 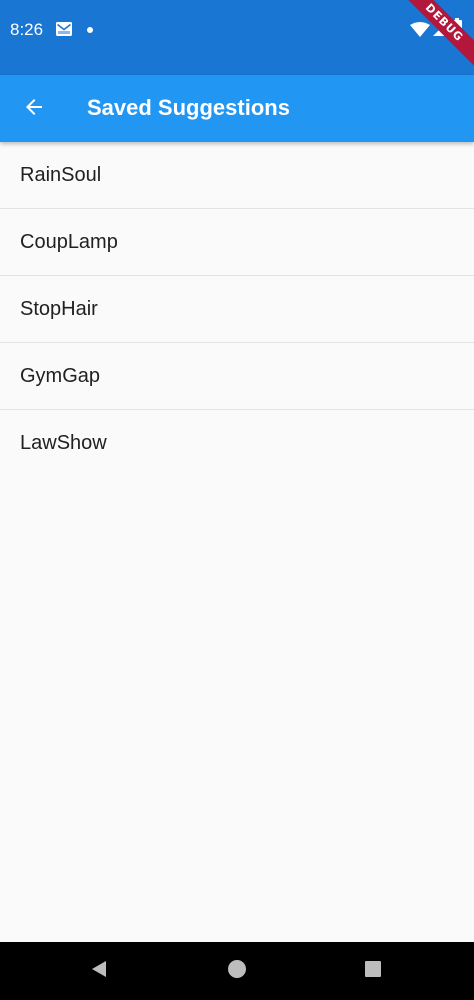 I want to click on status-time: 8:26, so click(x=27, y=29).